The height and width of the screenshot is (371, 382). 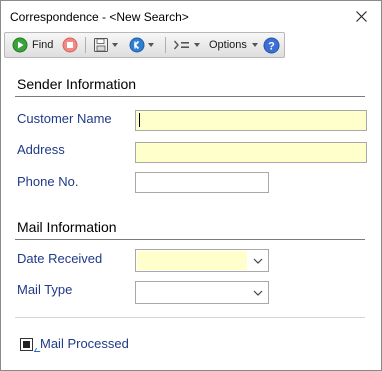 I want to click on stop-button, so click(x=70, y=45).